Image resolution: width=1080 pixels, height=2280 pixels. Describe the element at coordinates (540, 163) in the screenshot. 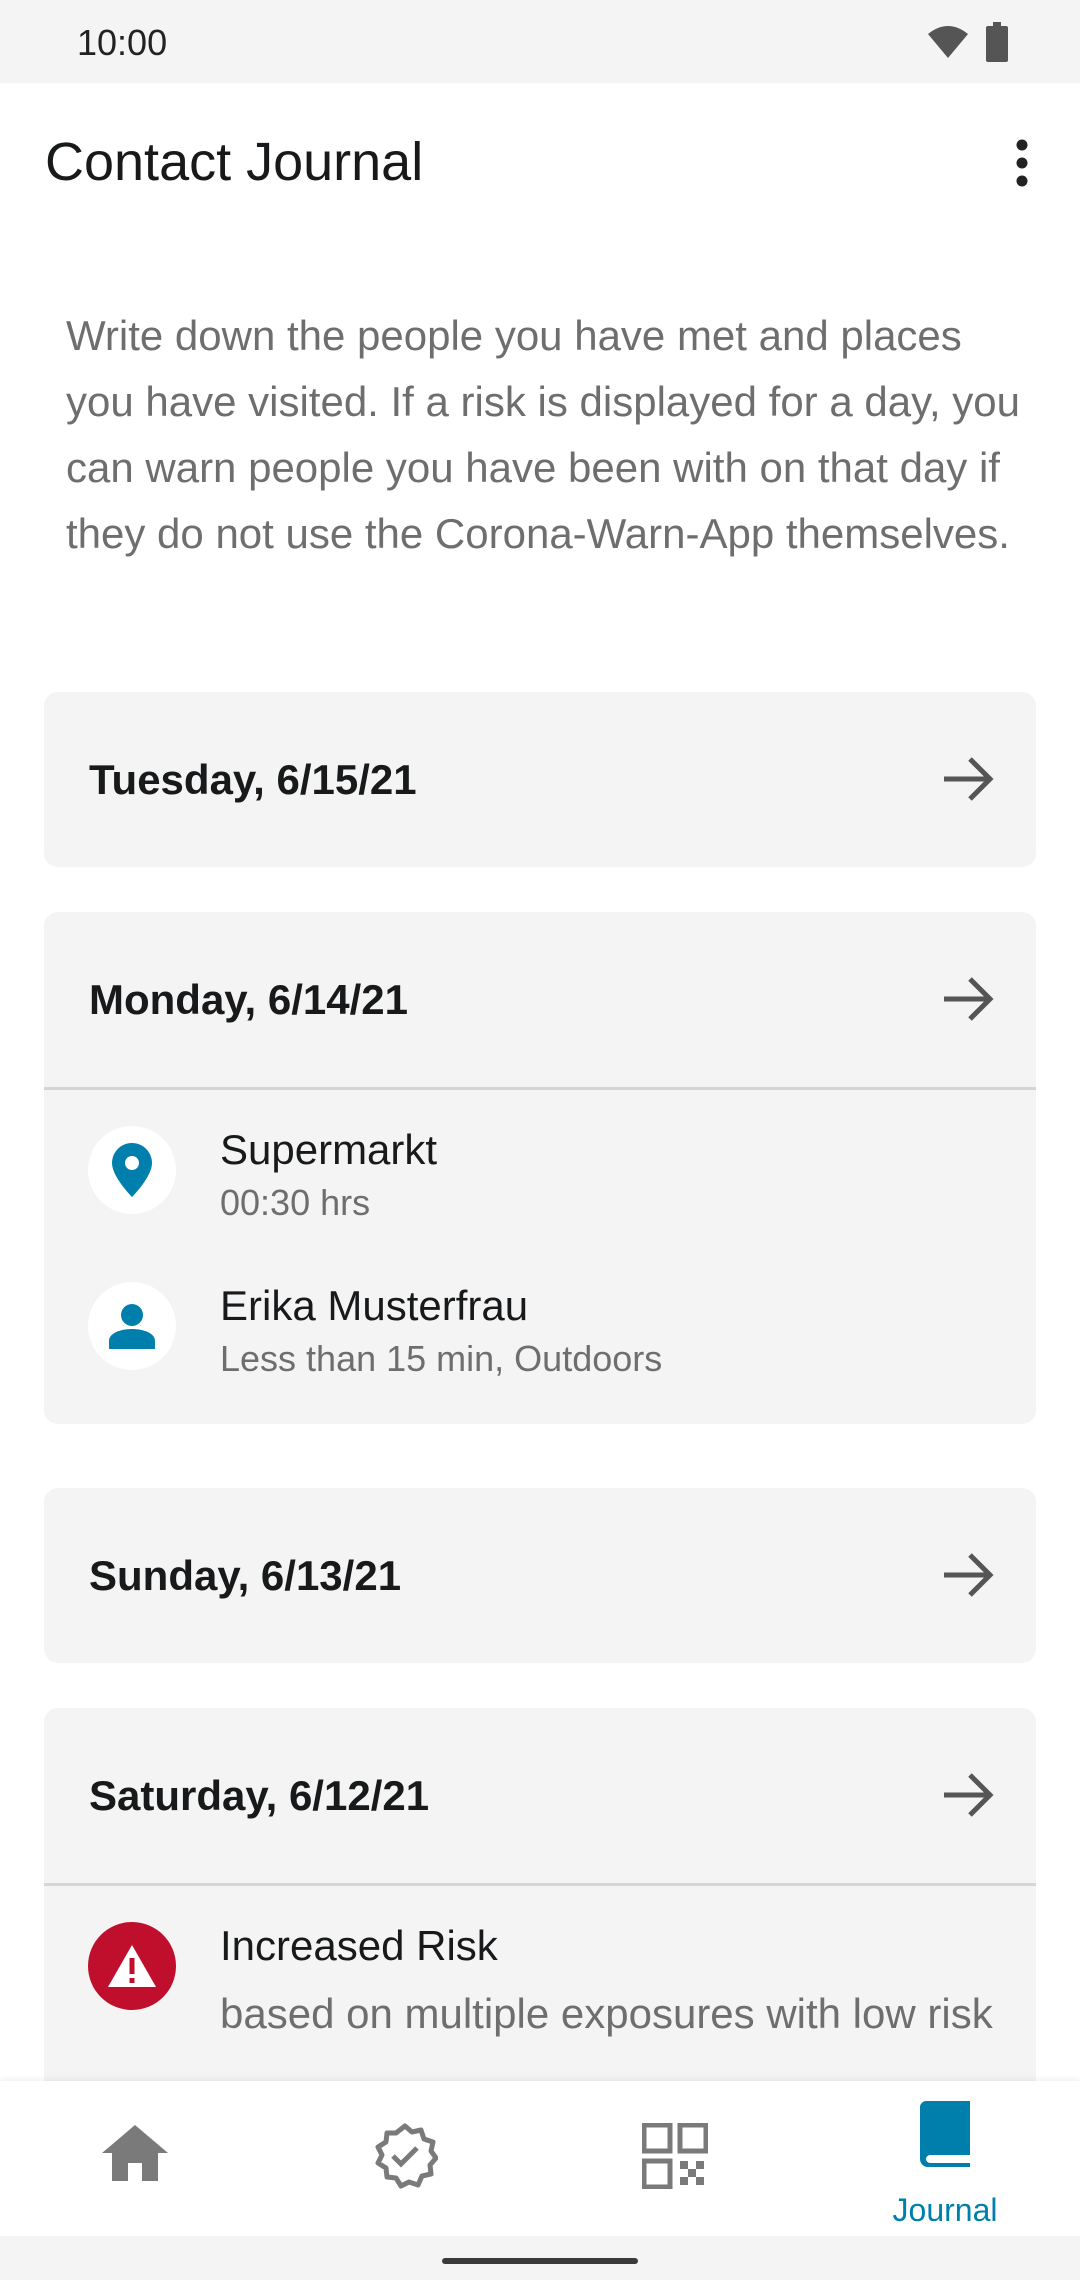

I see `app-bar: Contact Journal` at that location.